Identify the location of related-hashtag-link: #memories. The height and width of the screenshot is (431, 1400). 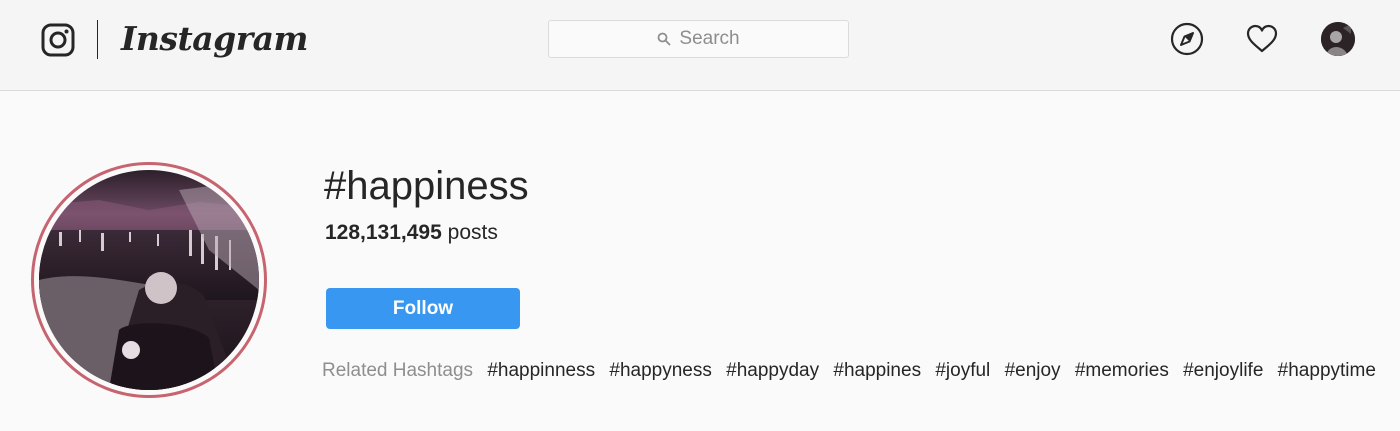
(1122, 370).